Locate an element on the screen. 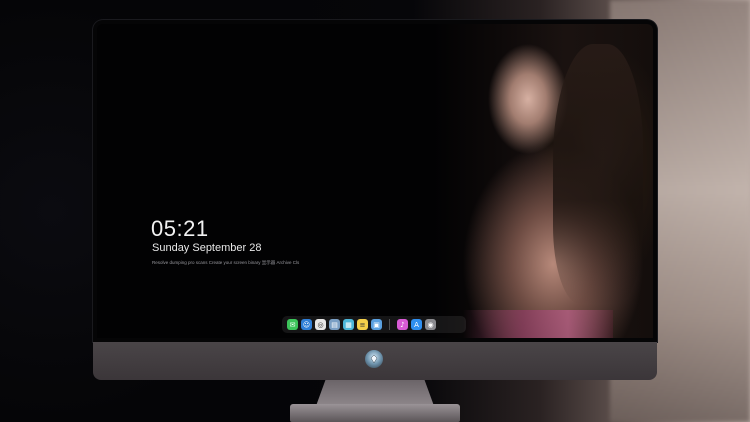  wallpaper-dress is located at coordinates (538, 324).